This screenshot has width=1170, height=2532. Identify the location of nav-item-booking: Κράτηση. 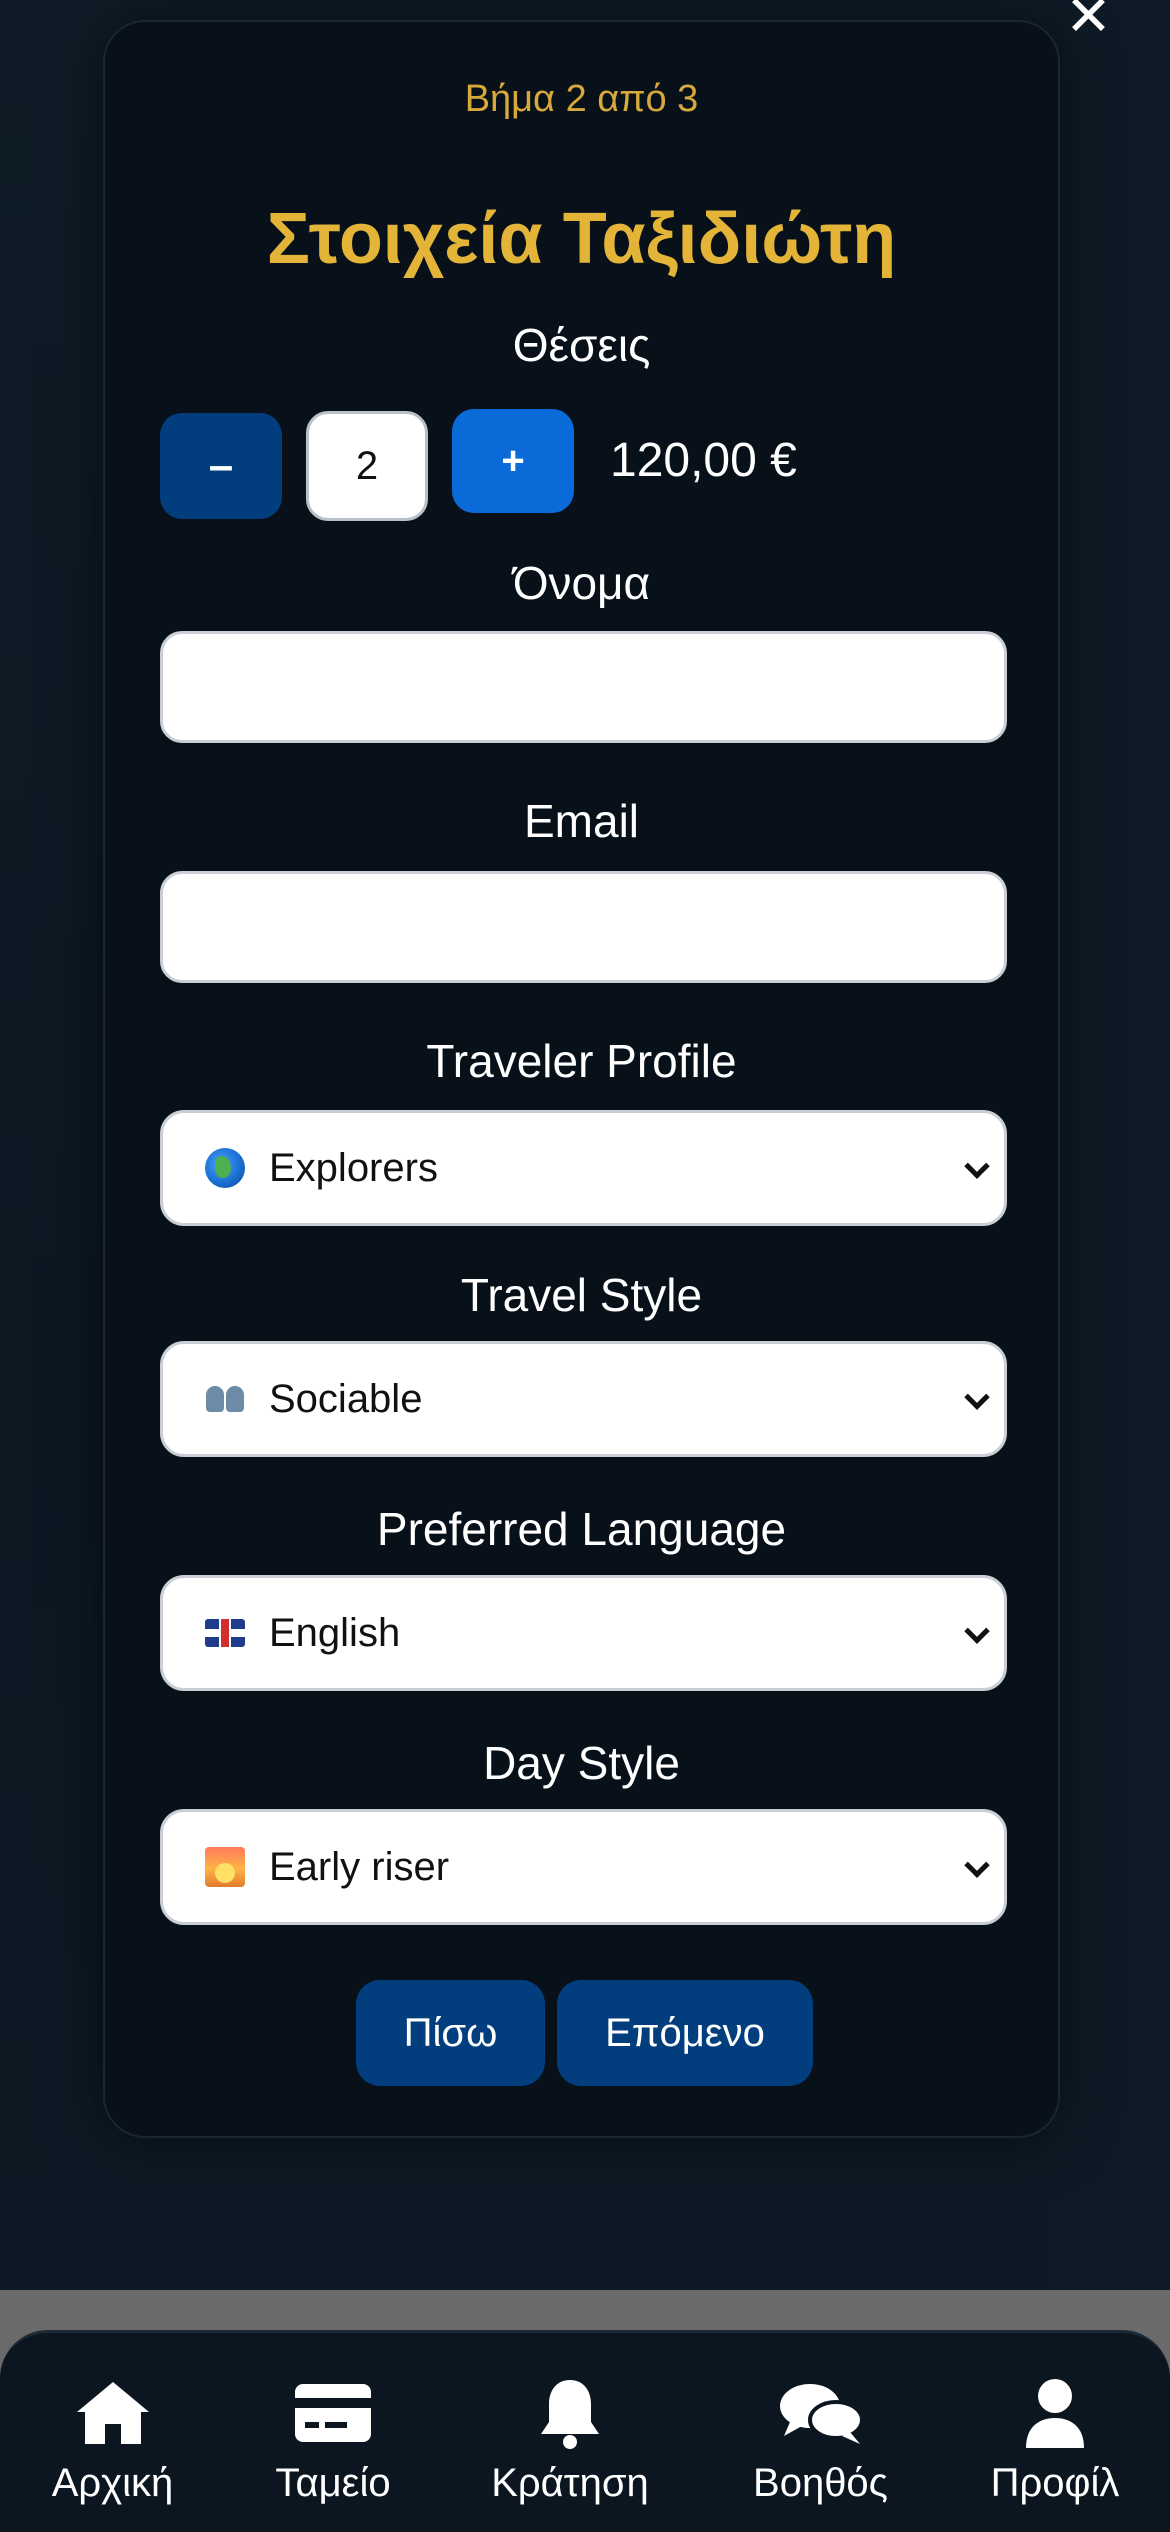
(570, 2448).